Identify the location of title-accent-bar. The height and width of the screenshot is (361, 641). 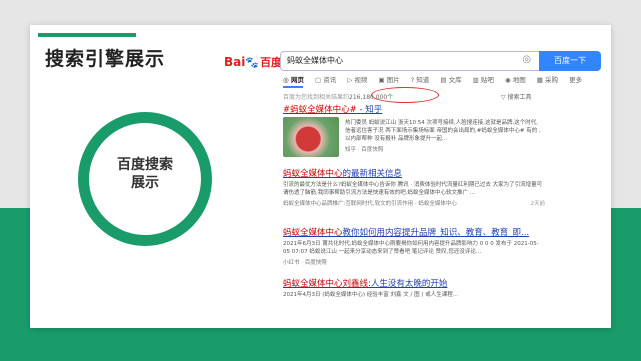
(87, 35).